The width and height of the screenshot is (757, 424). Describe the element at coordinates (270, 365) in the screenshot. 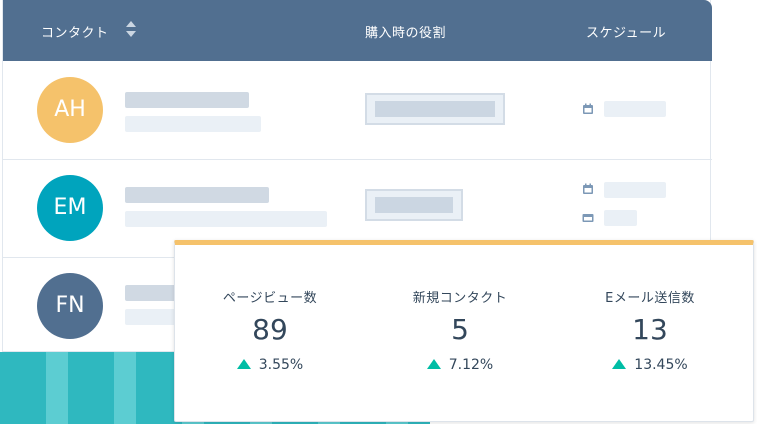

I see `stat-delta: 3.55%` at that location.